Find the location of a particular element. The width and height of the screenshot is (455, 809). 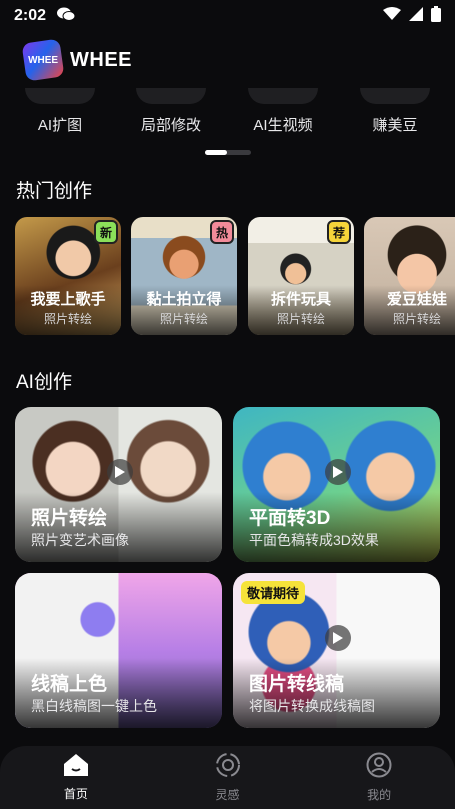

tool-ai-video: AI生视频 is located at coordinates (283, 111).